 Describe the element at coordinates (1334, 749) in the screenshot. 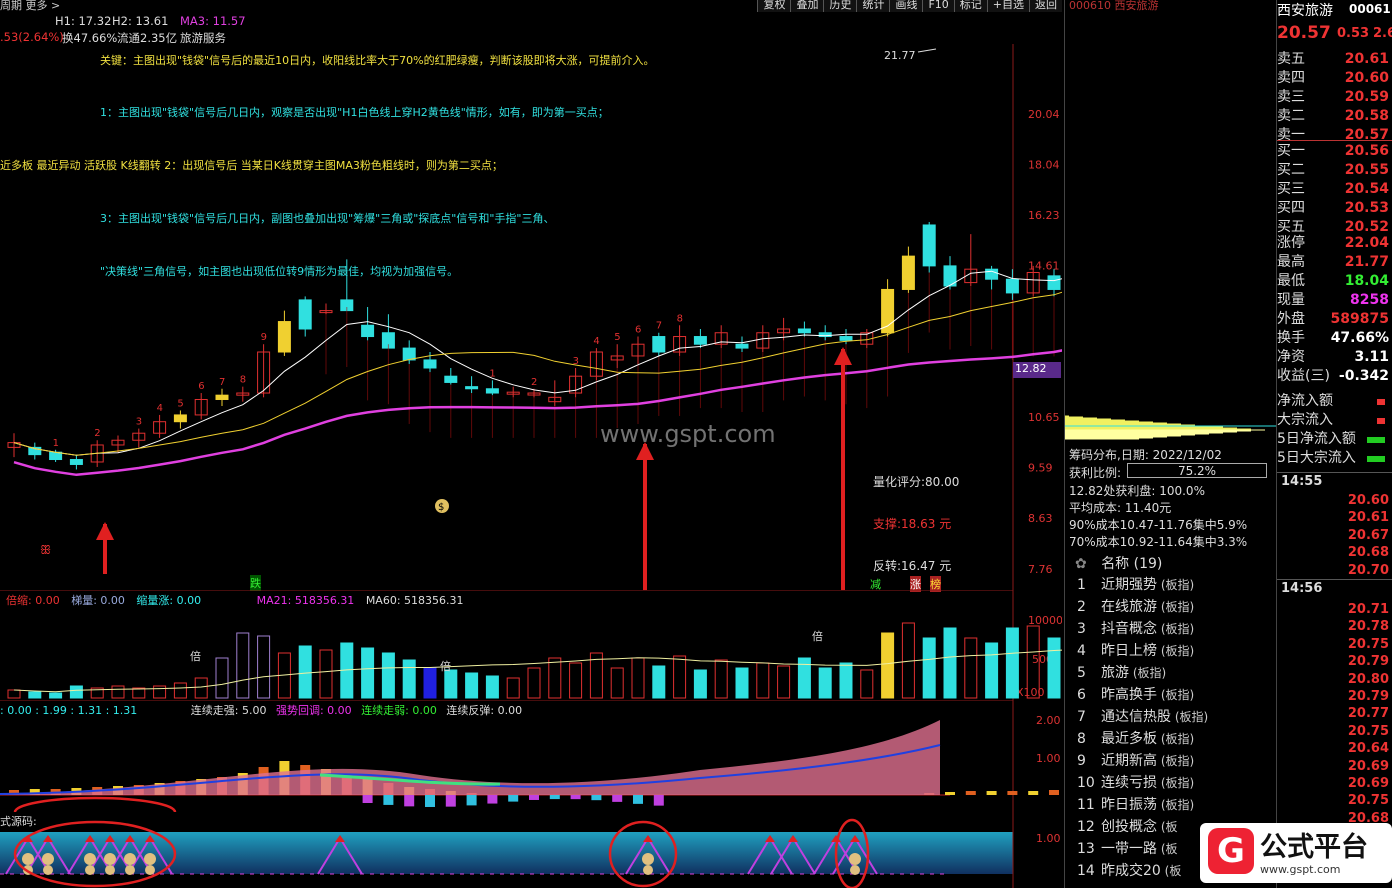

I see `tick-row: 20.64` at that location.